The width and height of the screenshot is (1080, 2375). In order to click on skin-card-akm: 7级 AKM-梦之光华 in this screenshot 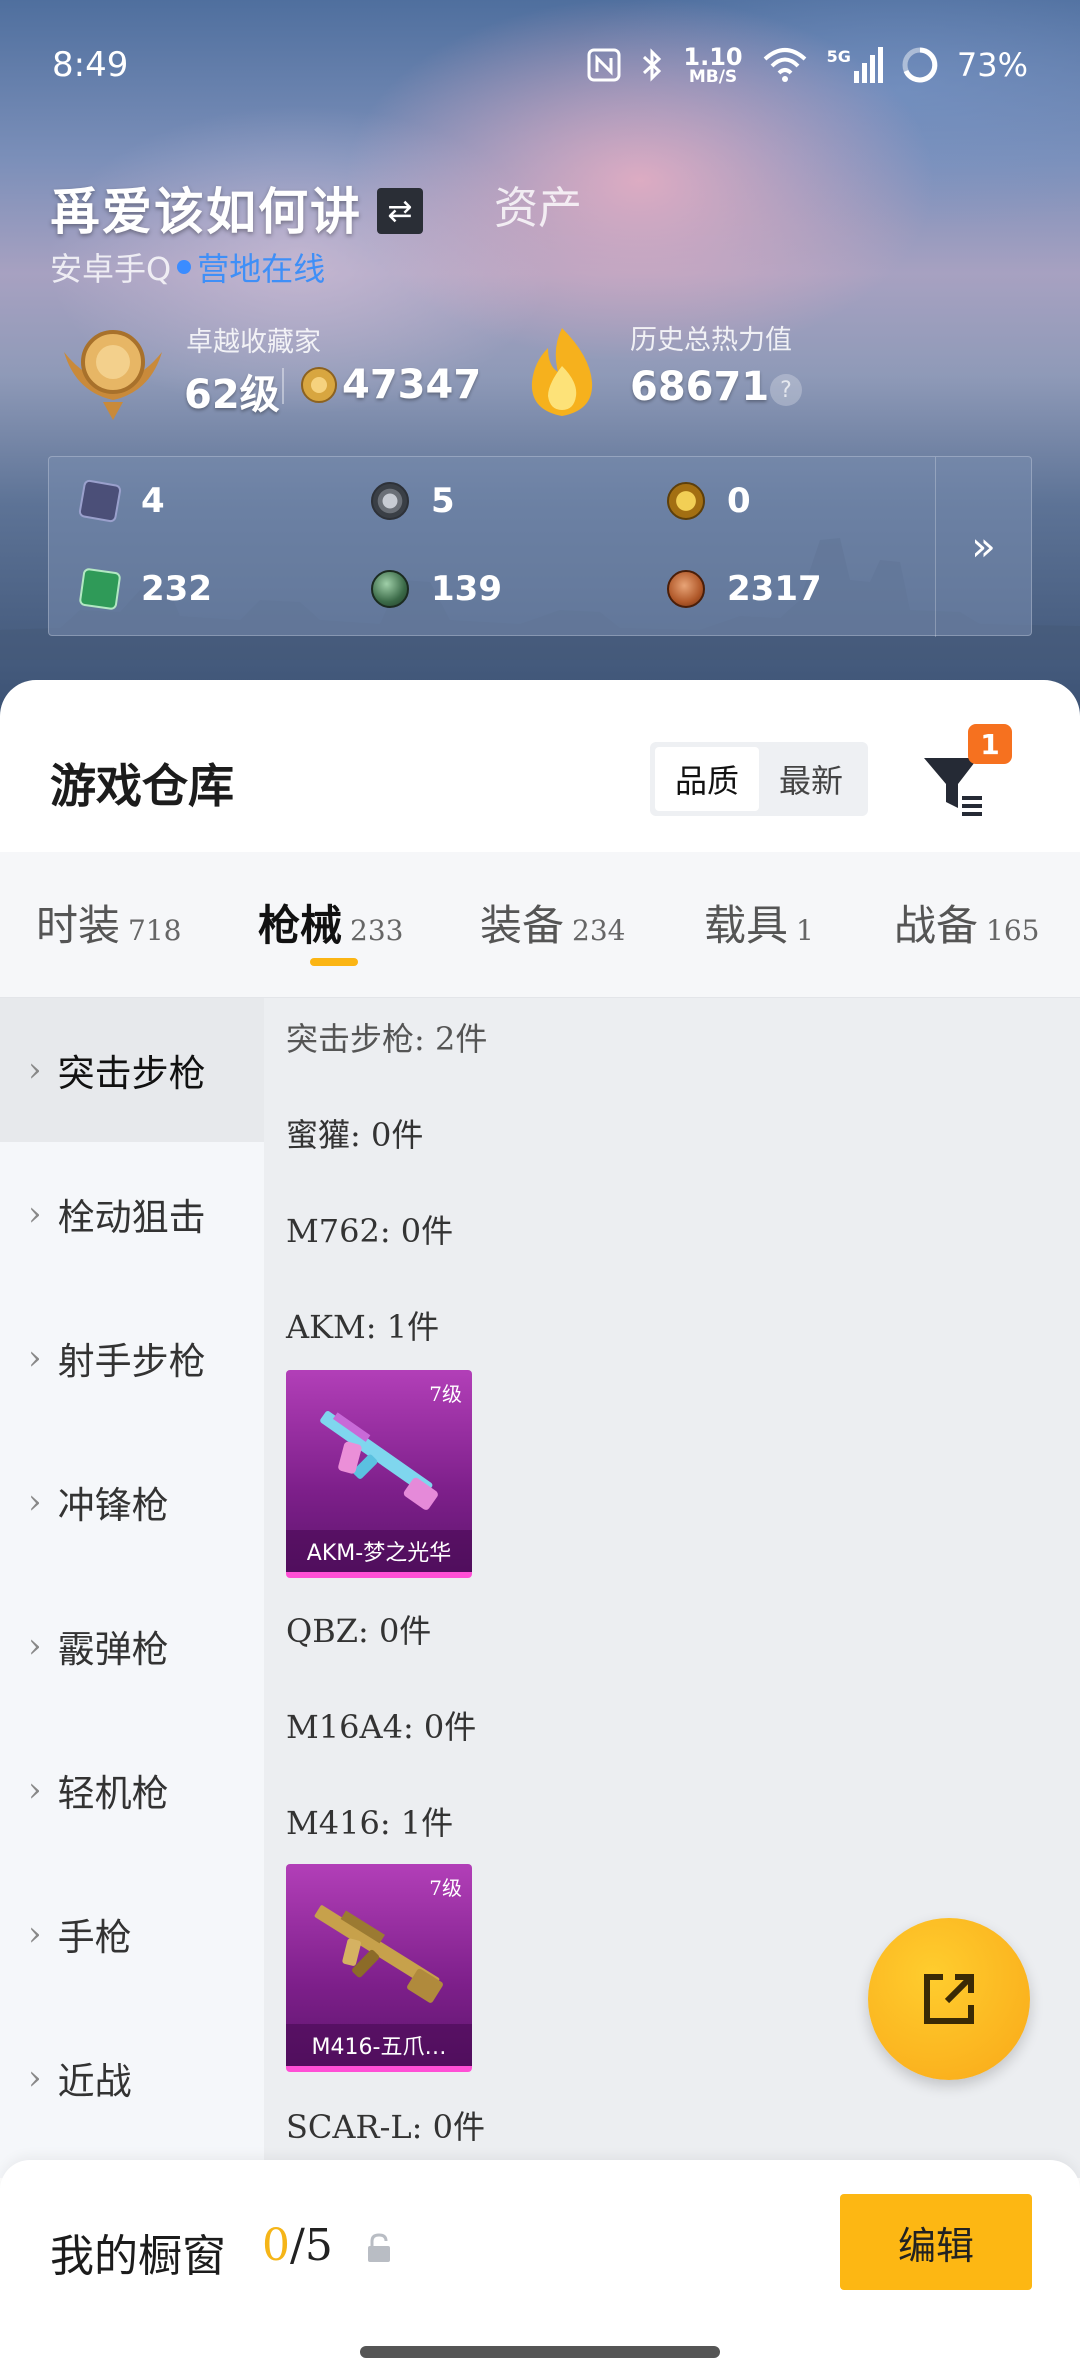, I will do `click(379, 1474)`.